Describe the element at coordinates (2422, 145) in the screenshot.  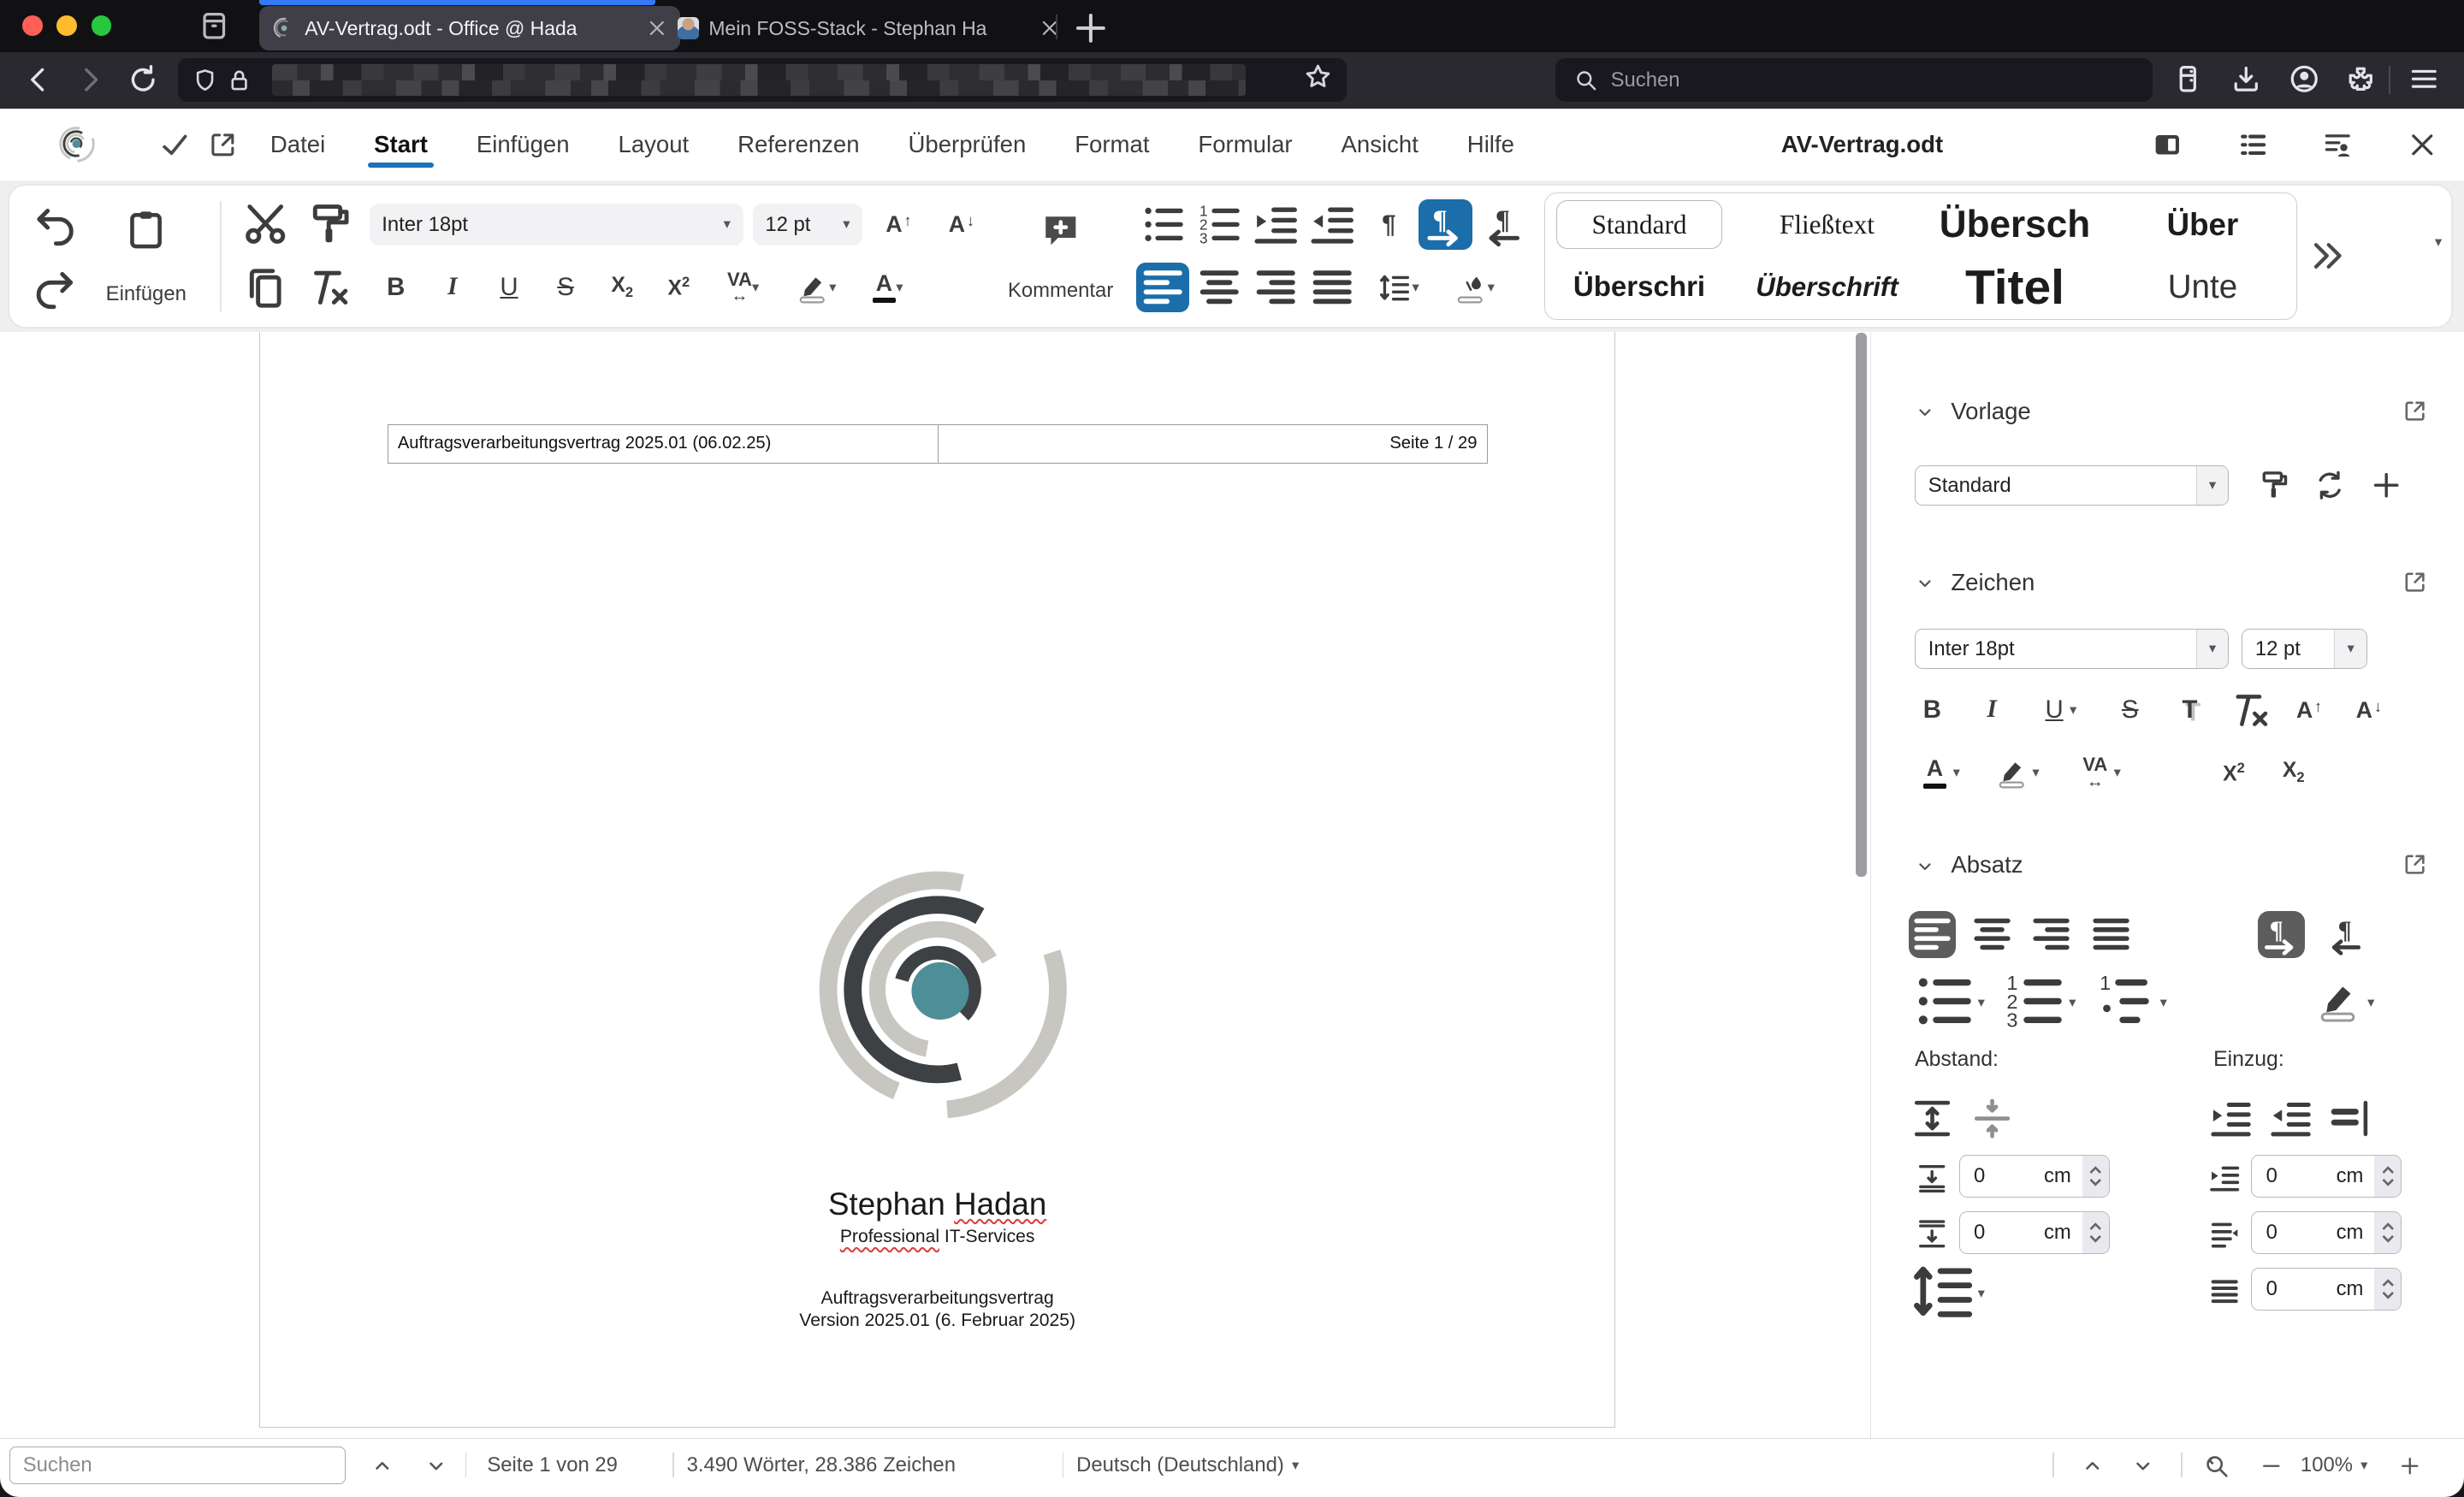
I see `close-document-icon` at that location.